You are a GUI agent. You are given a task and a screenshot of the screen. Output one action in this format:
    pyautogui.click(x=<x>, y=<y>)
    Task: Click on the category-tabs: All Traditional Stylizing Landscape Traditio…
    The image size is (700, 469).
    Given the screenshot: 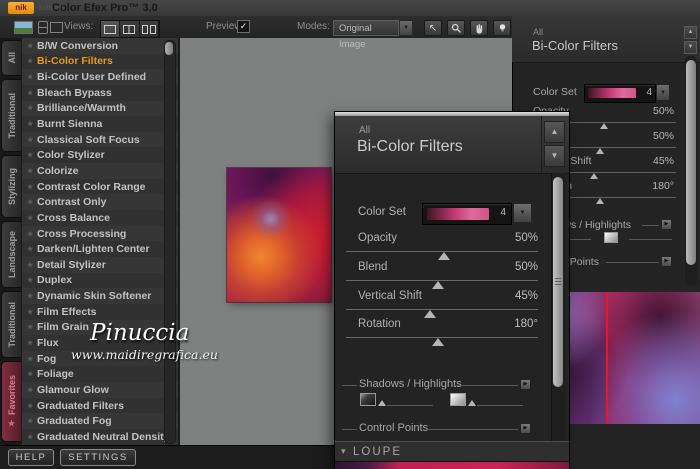 What is the action you would take?
    pyautogui.click(x=11, y=241)
    